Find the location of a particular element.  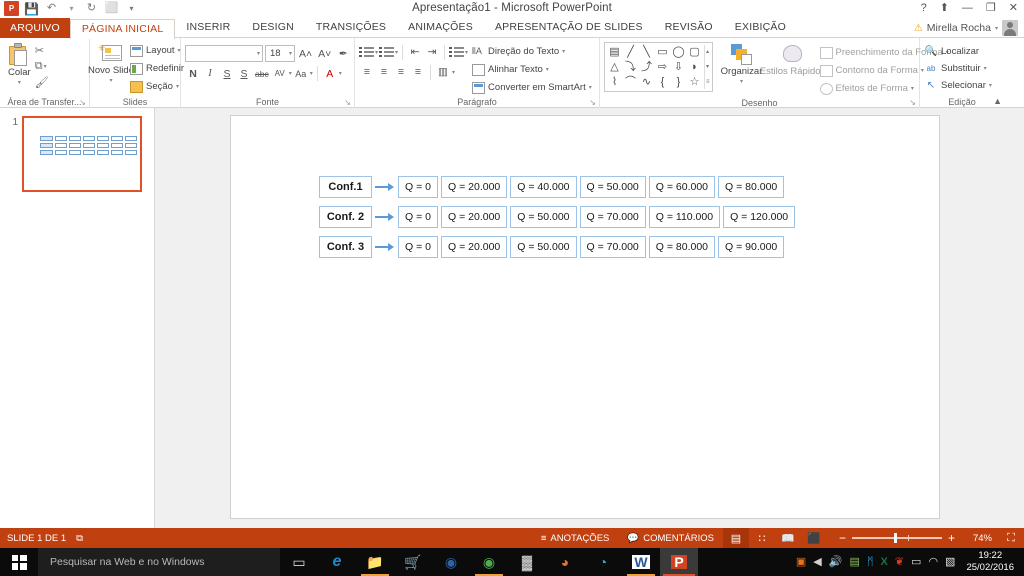

decrease-font-size-button: A˅ is located at coordinates (324, 53).